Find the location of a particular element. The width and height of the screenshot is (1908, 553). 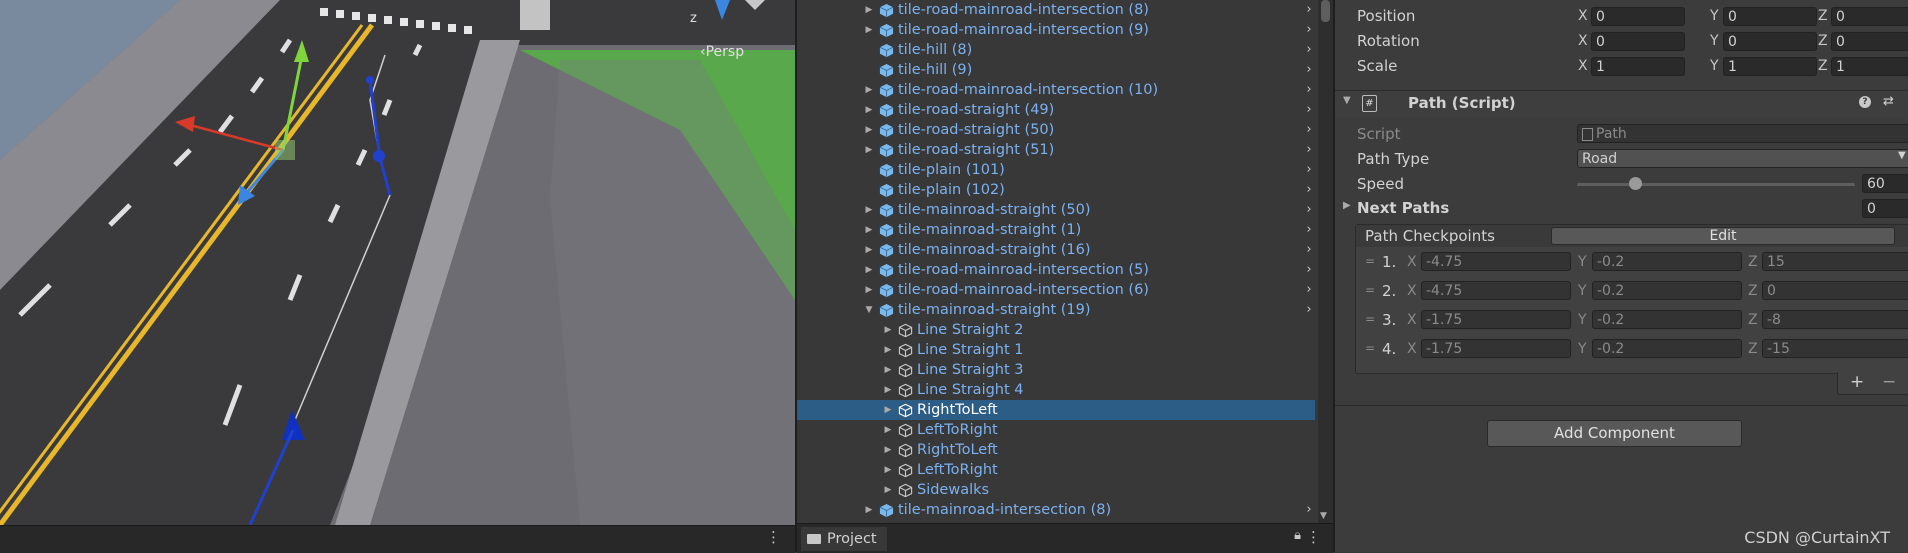

transform-x-field: 1 is located at coordinates (1638, 66).